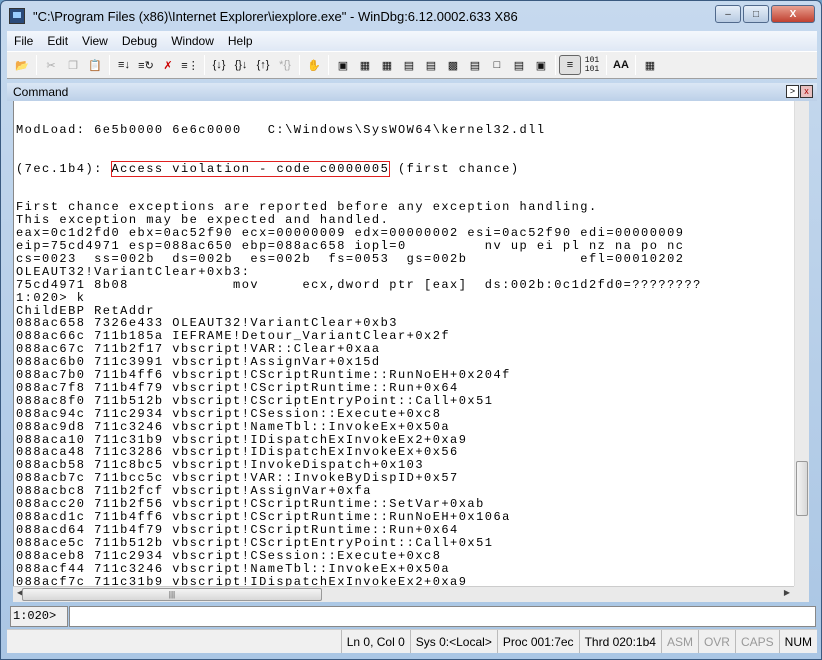  I want to click on processes-threads-icon: ▤, so click(519, 65).